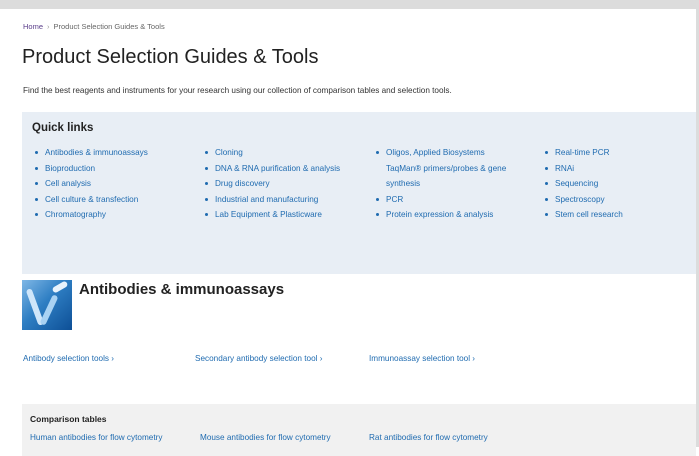  I want to click on quick-link-item: Cell culture & transfection, so click(90, 200).